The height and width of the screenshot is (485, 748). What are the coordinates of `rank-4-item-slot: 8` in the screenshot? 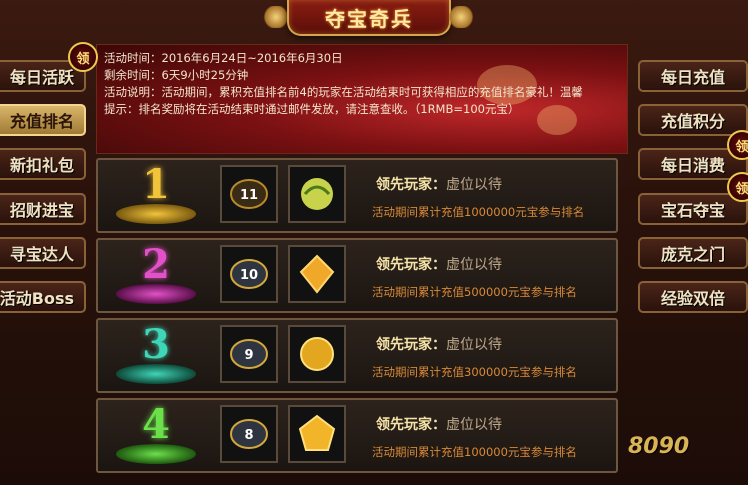 It's located at (249, 434).